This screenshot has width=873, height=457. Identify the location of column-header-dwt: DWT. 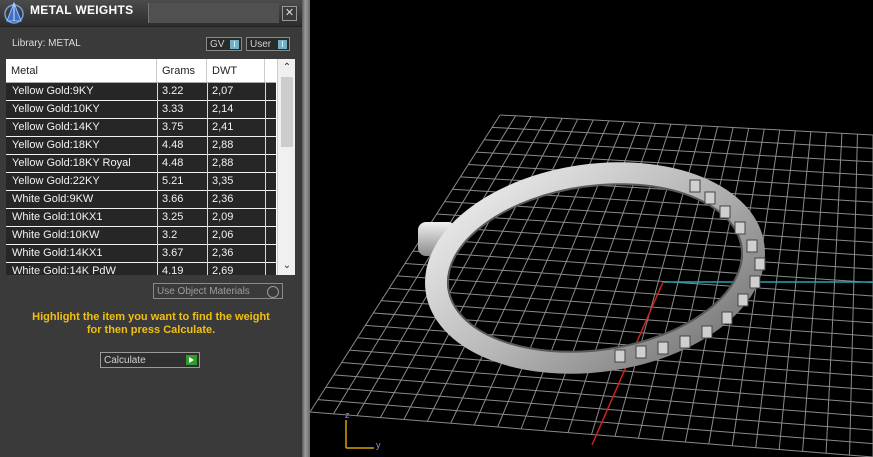
(236, 70).